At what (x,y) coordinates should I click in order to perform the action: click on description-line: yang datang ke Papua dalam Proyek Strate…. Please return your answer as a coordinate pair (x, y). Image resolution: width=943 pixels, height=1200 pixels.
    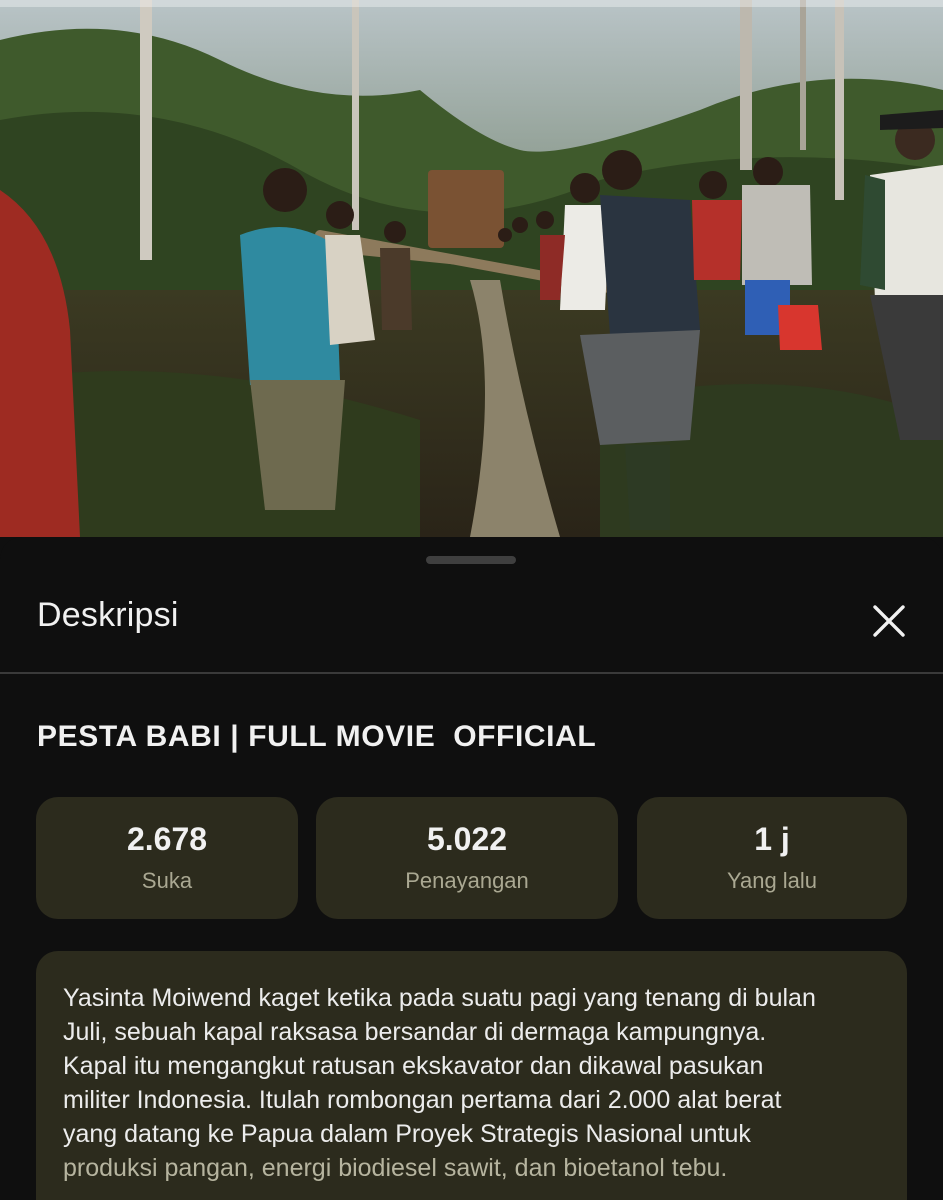
    Looking at the image, I should click on (407, 1134).